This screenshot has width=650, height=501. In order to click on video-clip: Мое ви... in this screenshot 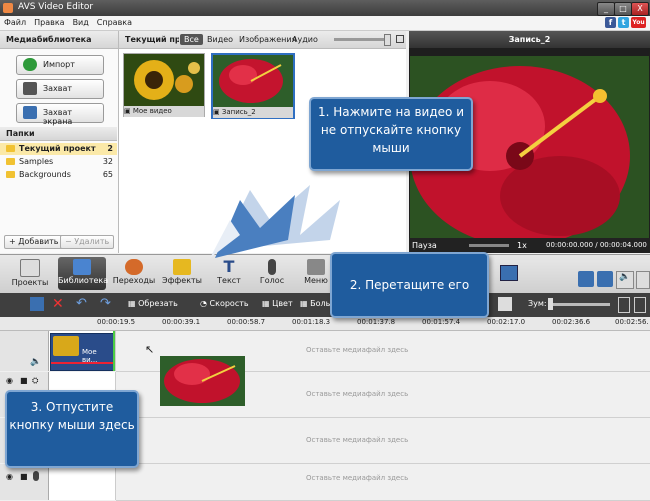, I will do `click(82, 352)`.